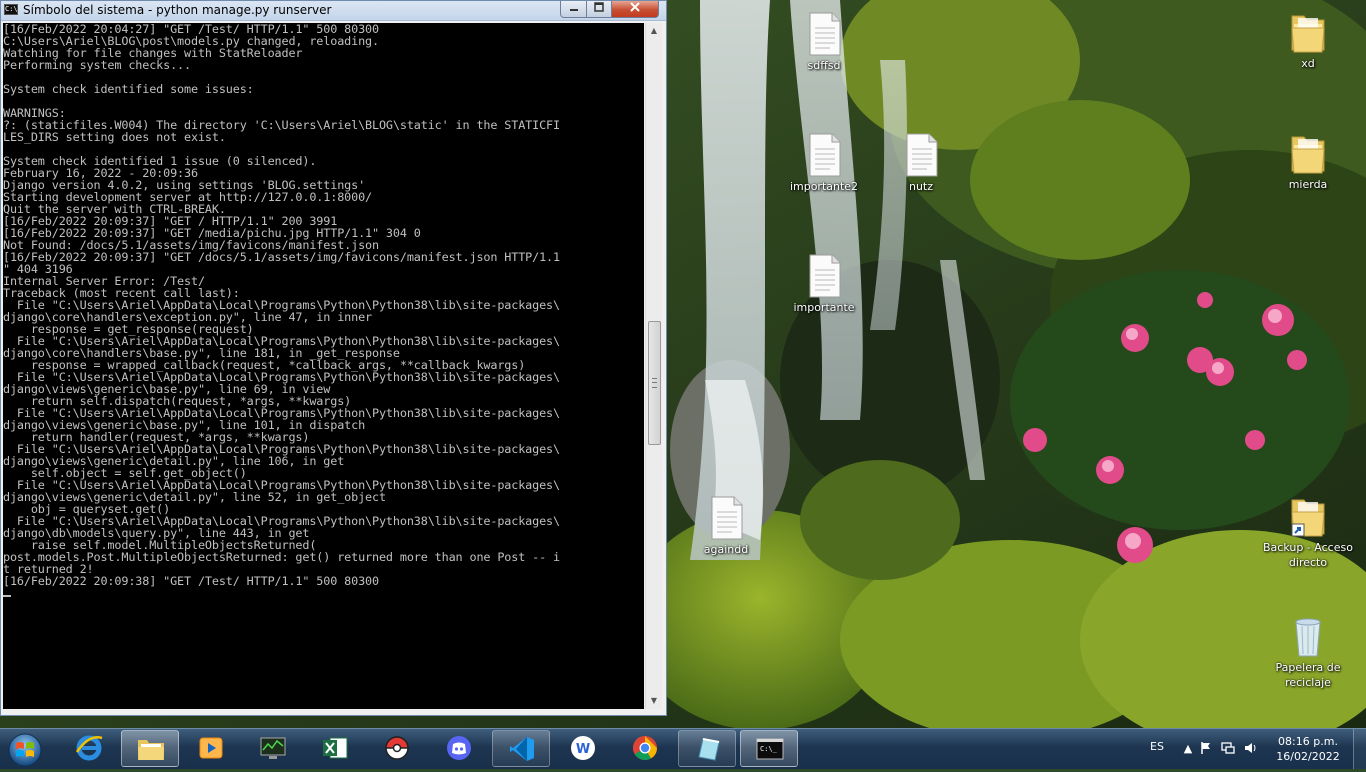  I want to click on volume-icon, so click(1250, 749).